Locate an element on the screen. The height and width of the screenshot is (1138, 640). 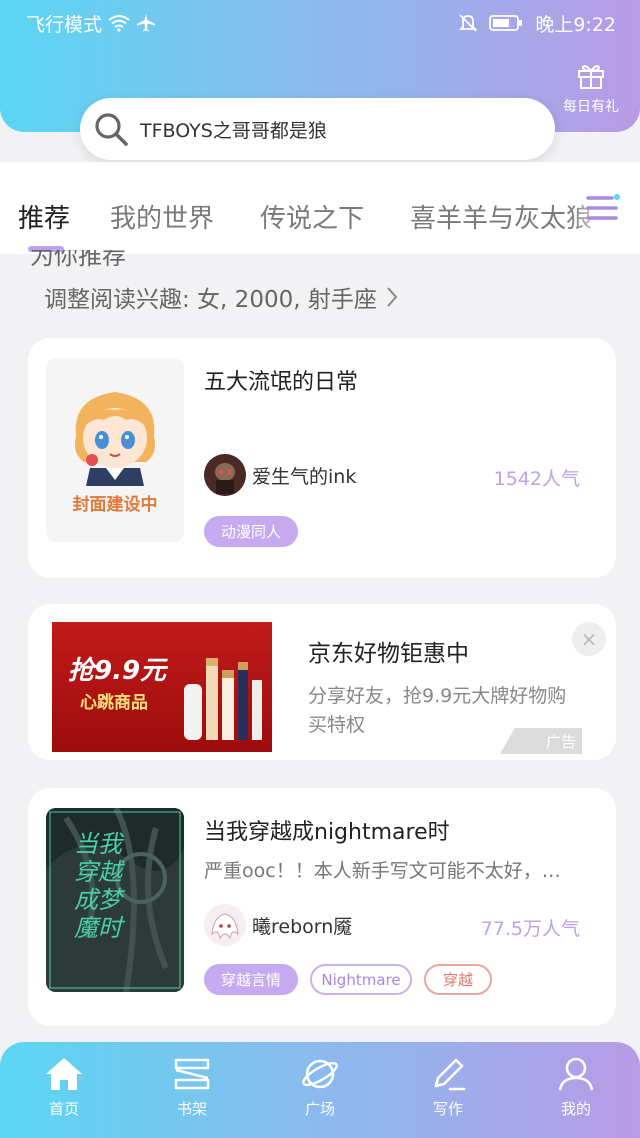
nav-write: 写作 is located at coordinates (448, 1087).